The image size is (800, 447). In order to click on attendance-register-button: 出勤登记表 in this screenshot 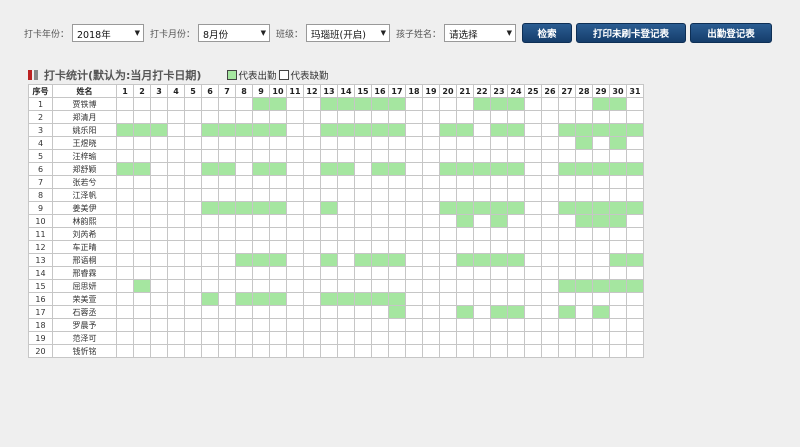, I will do `click(731, 33)`.